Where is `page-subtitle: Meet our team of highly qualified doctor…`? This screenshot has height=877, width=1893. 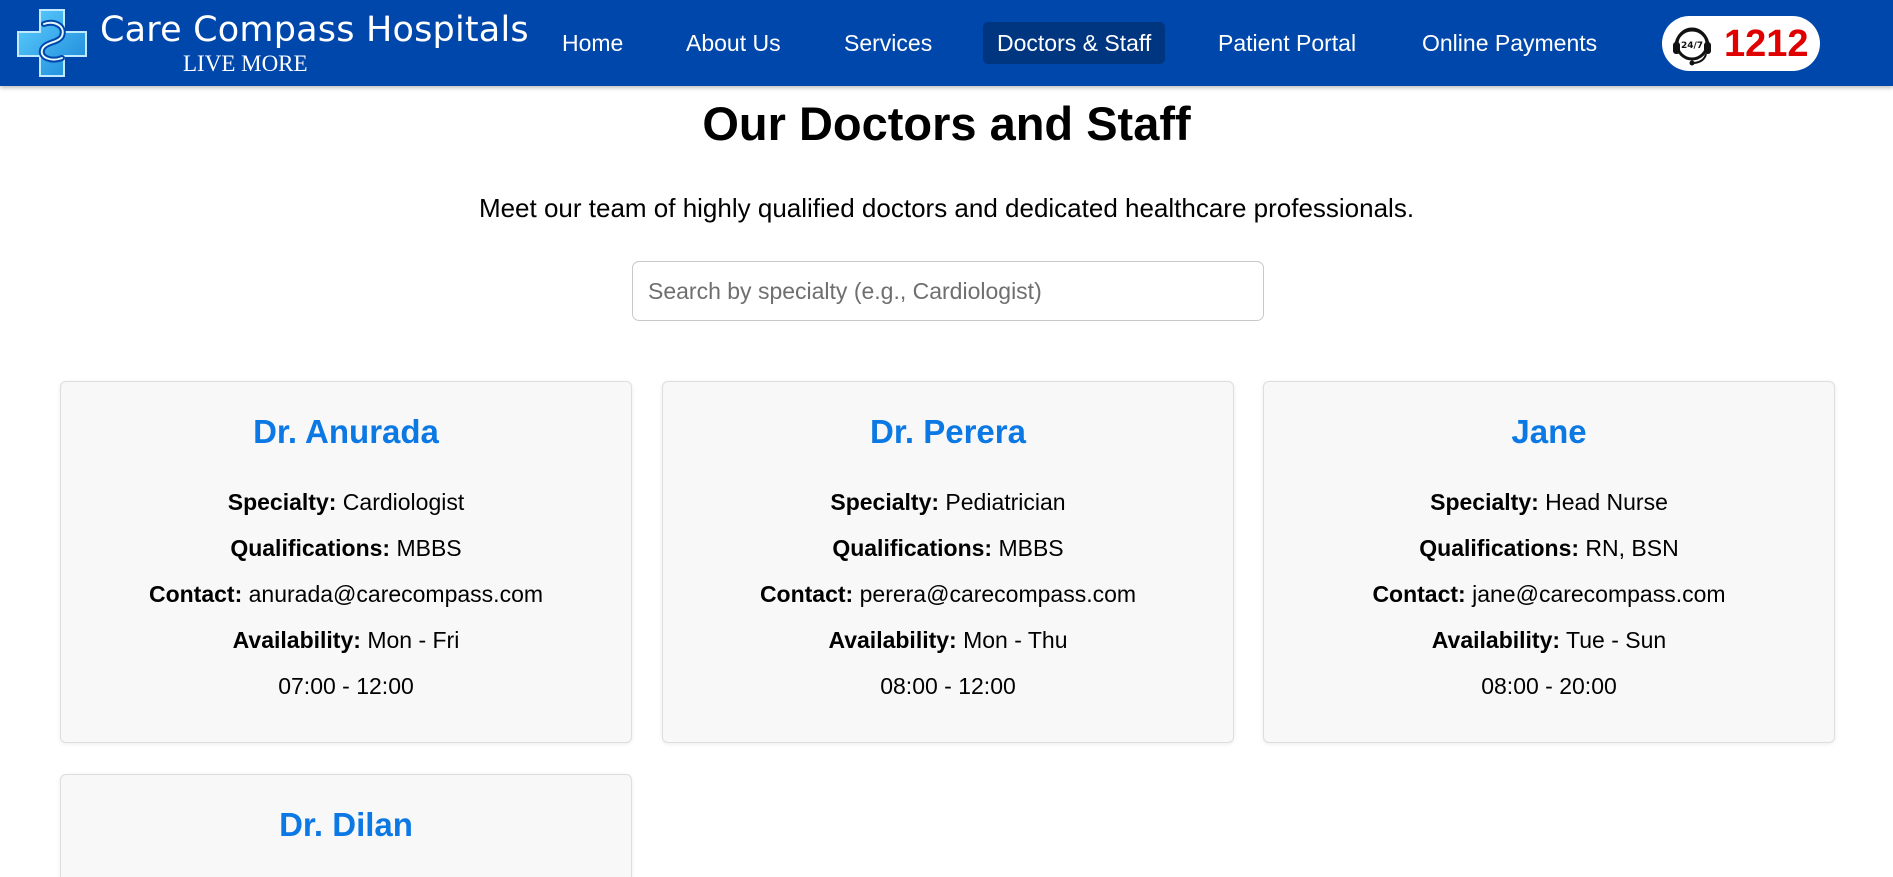
page-subtitle: Meet our team of highly qualified doctor… is located at coordinates (946, 208).